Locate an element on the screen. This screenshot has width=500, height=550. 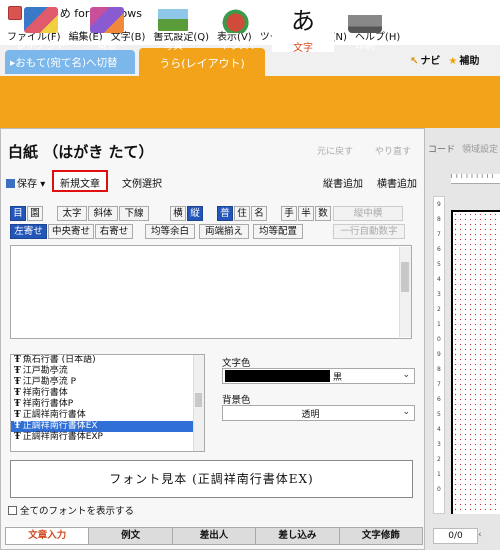
navi-links: ↖ ナビ ★ 補助 is located at coordinates (444, 59).